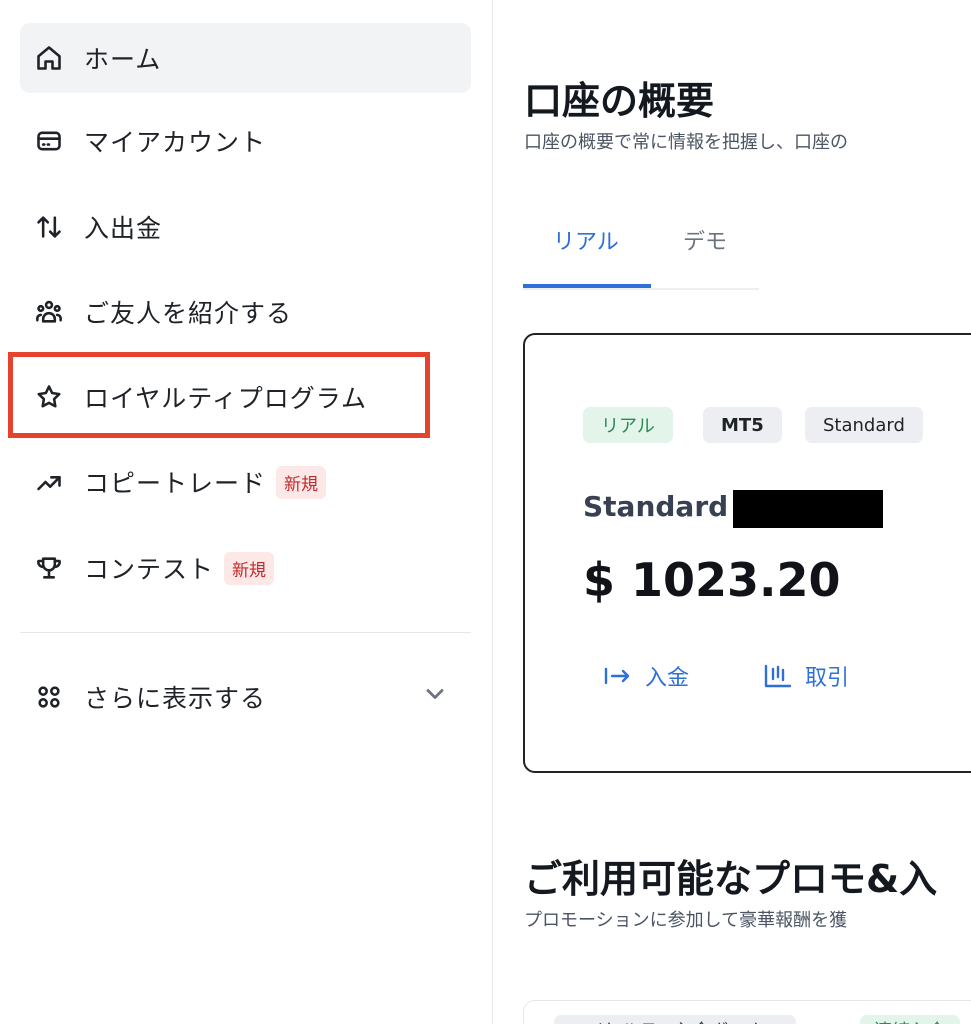 The width and height of the screenshot is (971, 1024). Describe the element at coordinates (778, 676) in the screenshot. I see `candlestick-chart-icon` at that location.